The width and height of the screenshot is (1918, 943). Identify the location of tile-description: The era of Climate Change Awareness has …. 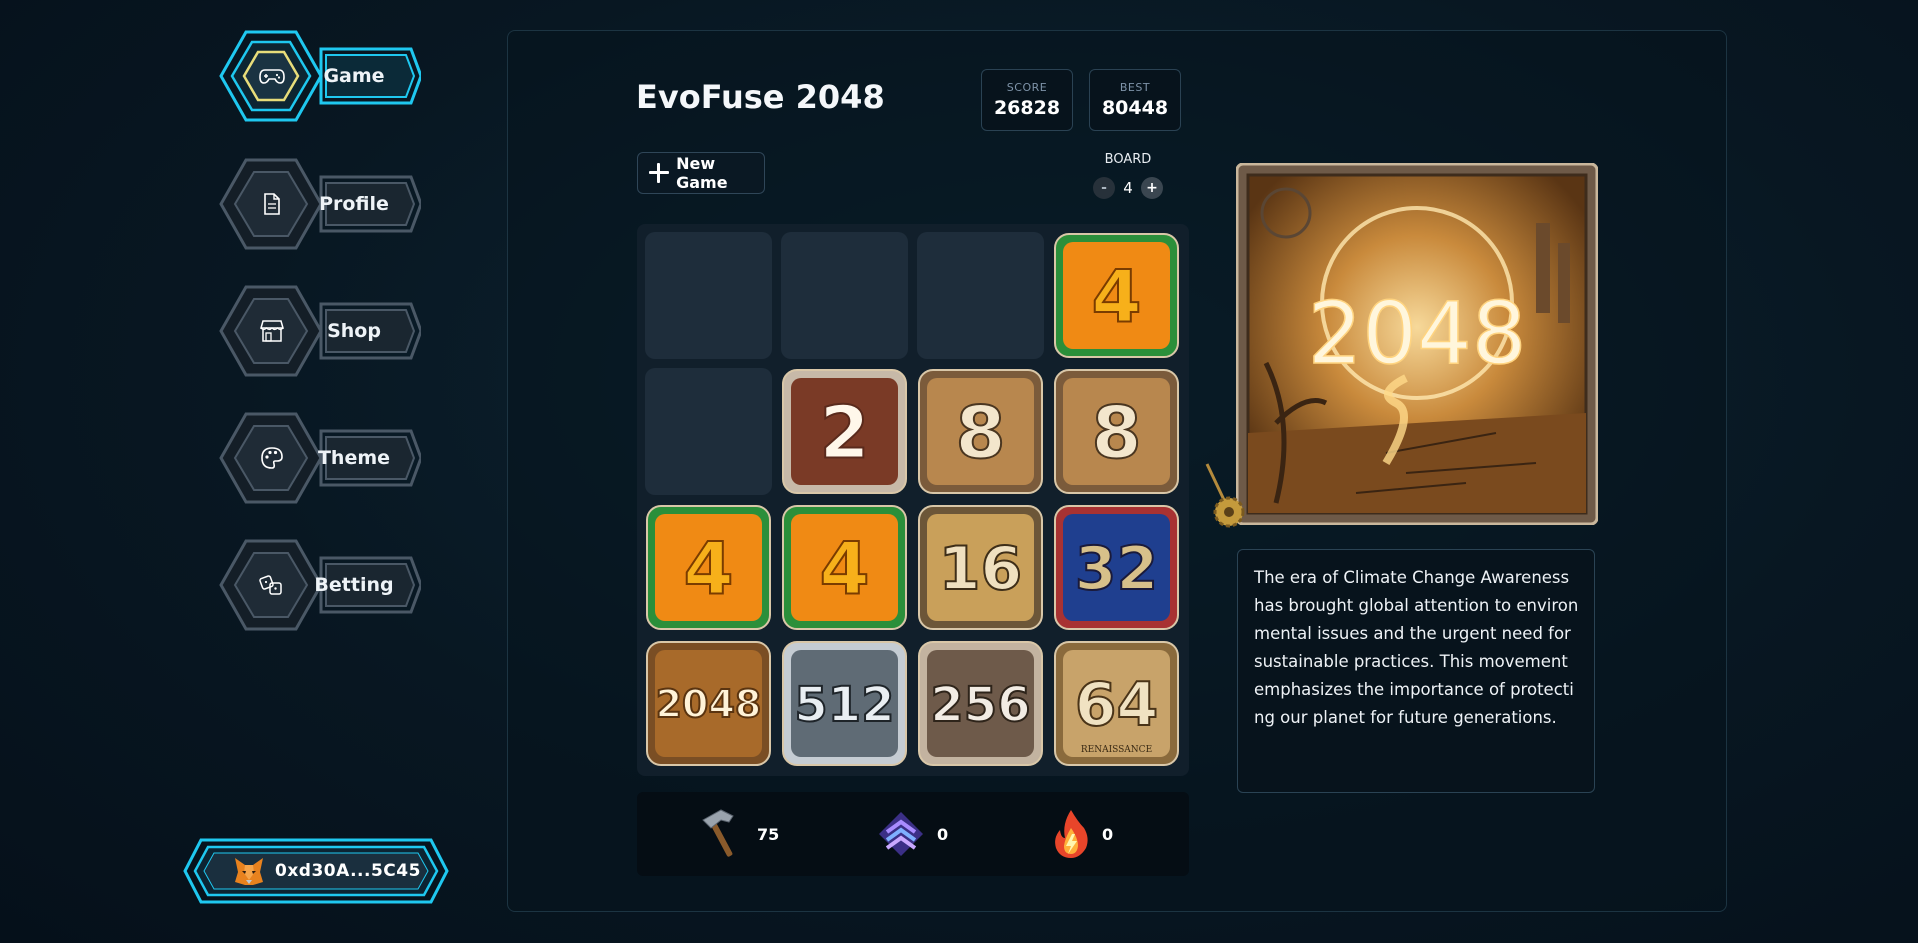
(1416, 671).